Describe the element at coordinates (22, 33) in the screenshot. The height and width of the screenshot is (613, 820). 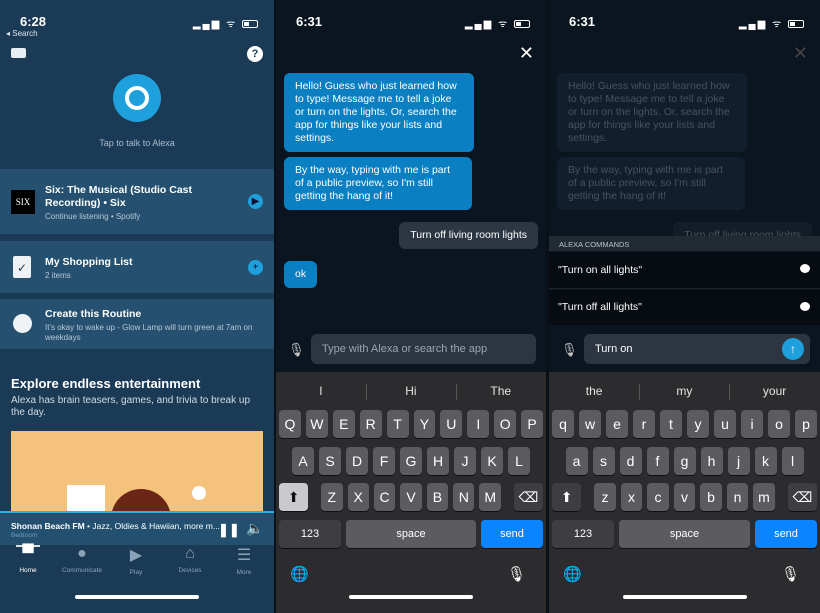
I see `back-to-search-link: ◂ Search` at that location.